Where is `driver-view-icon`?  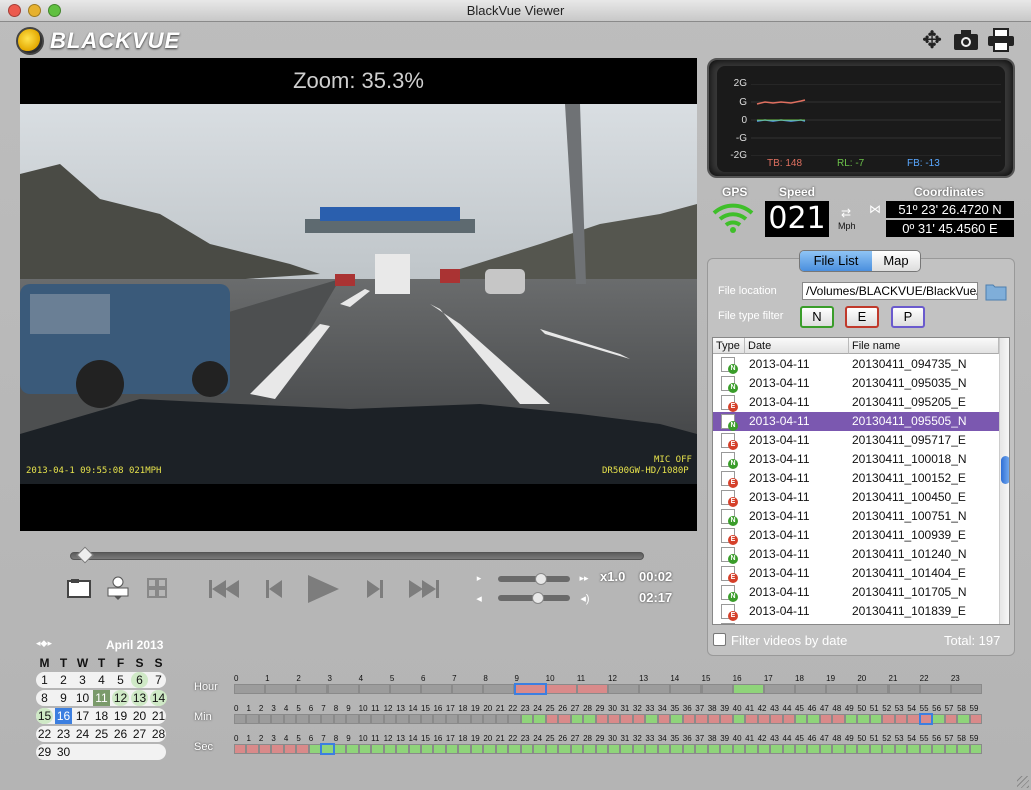 driver-view-icon is located at coordinates (118, 588).